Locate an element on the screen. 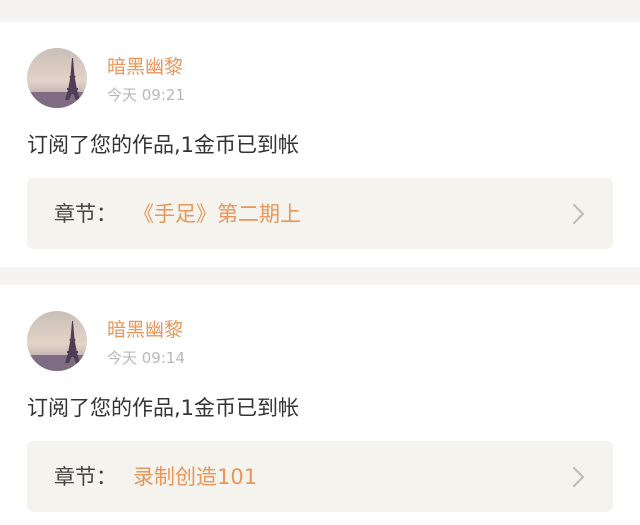 The width and height of the screenshot is (640, 525). chapter-link: 章节： 《手足》第二期上 is located at coordinates (320, 213).